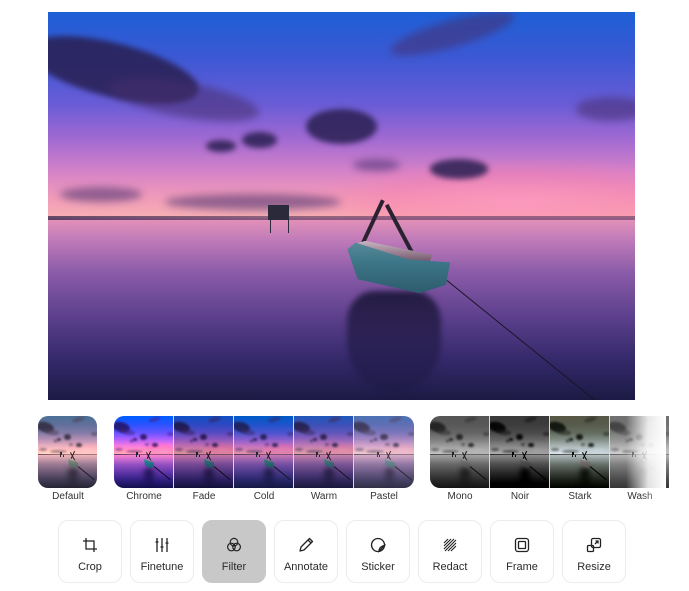 This screenshot has width=689, height=591. I want to click on sticker-icon, so click(378, 545).